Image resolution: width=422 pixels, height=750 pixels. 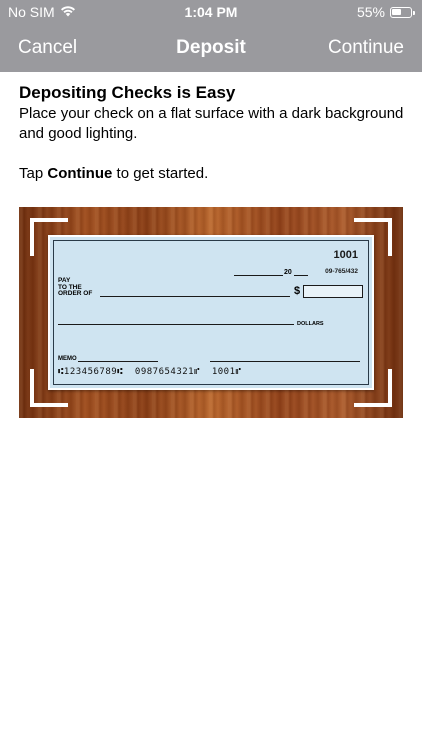 What do you see at coordinates (397, 11) in the screenshot?
I see `battery-fill` at bounding box center [397, 11].